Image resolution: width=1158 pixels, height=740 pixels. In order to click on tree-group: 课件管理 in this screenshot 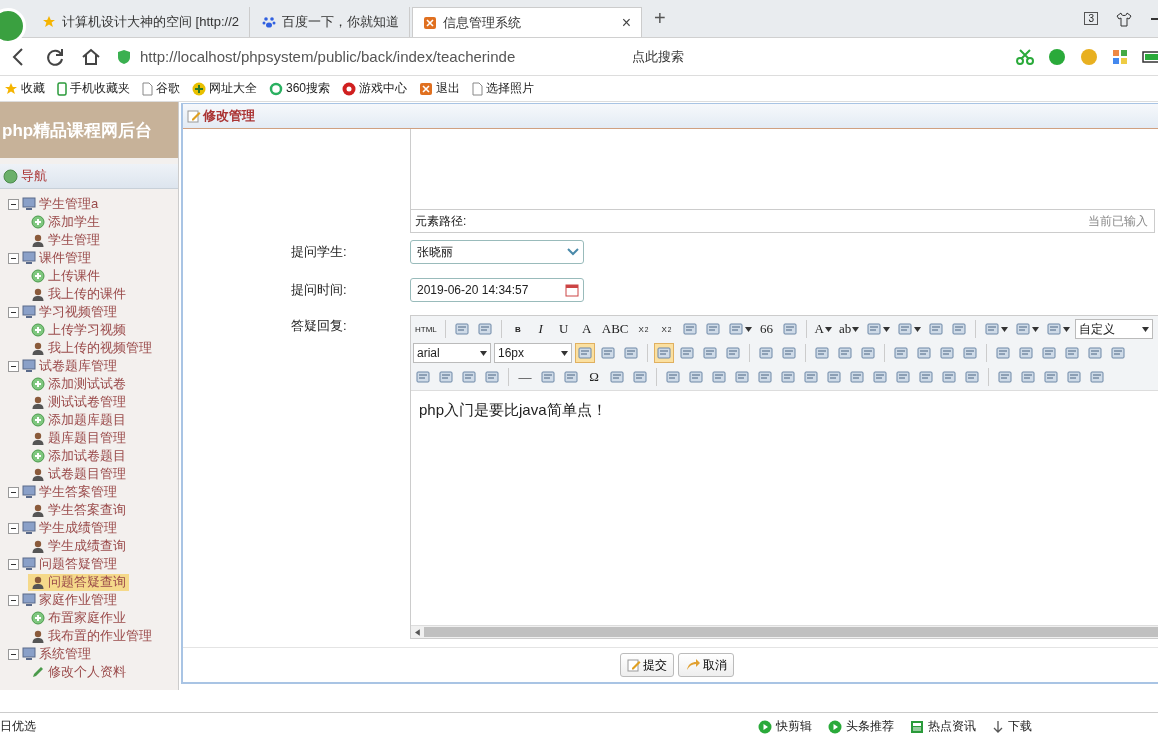, I will do `click(65, 258)`.